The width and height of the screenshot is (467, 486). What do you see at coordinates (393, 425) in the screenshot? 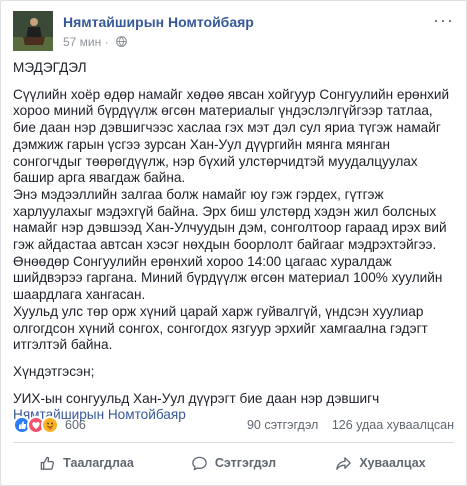
I see `share-count: 126 удаа хуваалцсан` at bounding box center [393, 425].